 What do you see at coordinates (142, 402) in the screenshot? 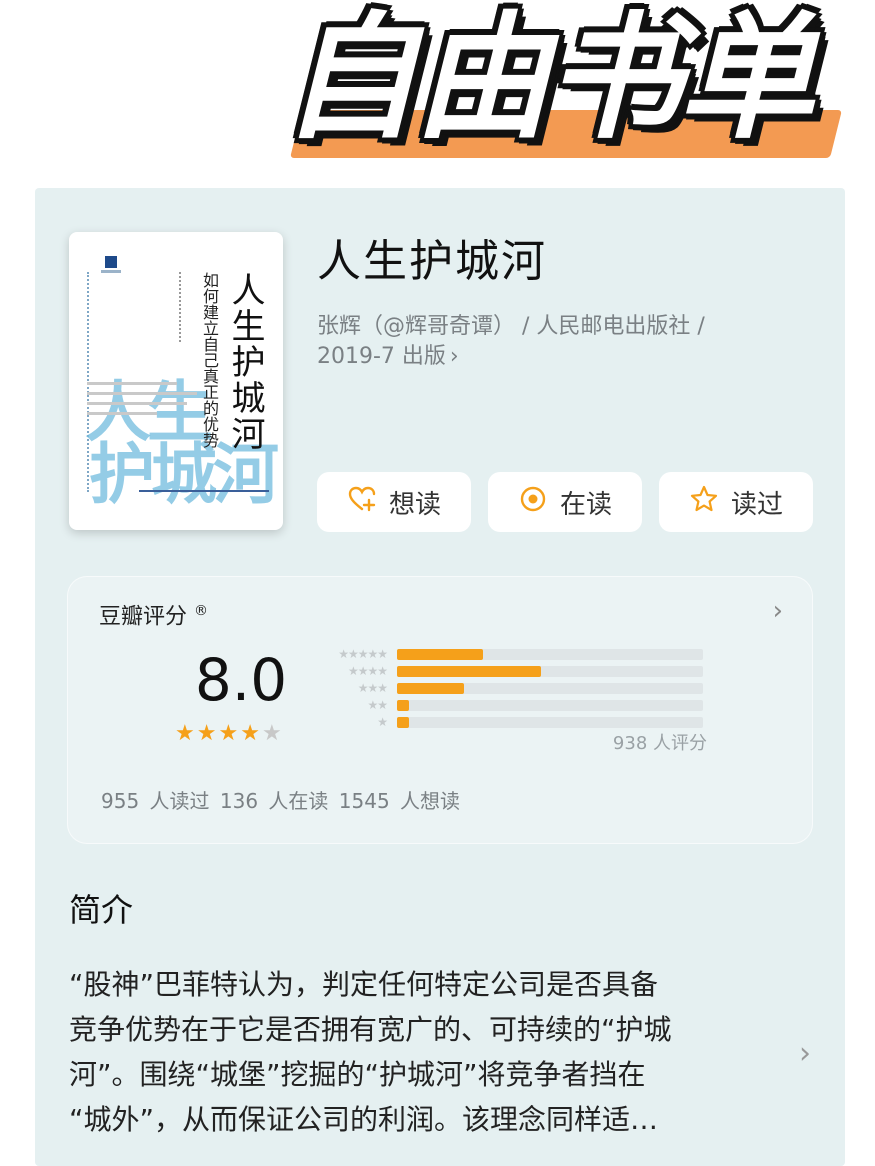
I see `cover-blurb` at bounding box center [142, 402].